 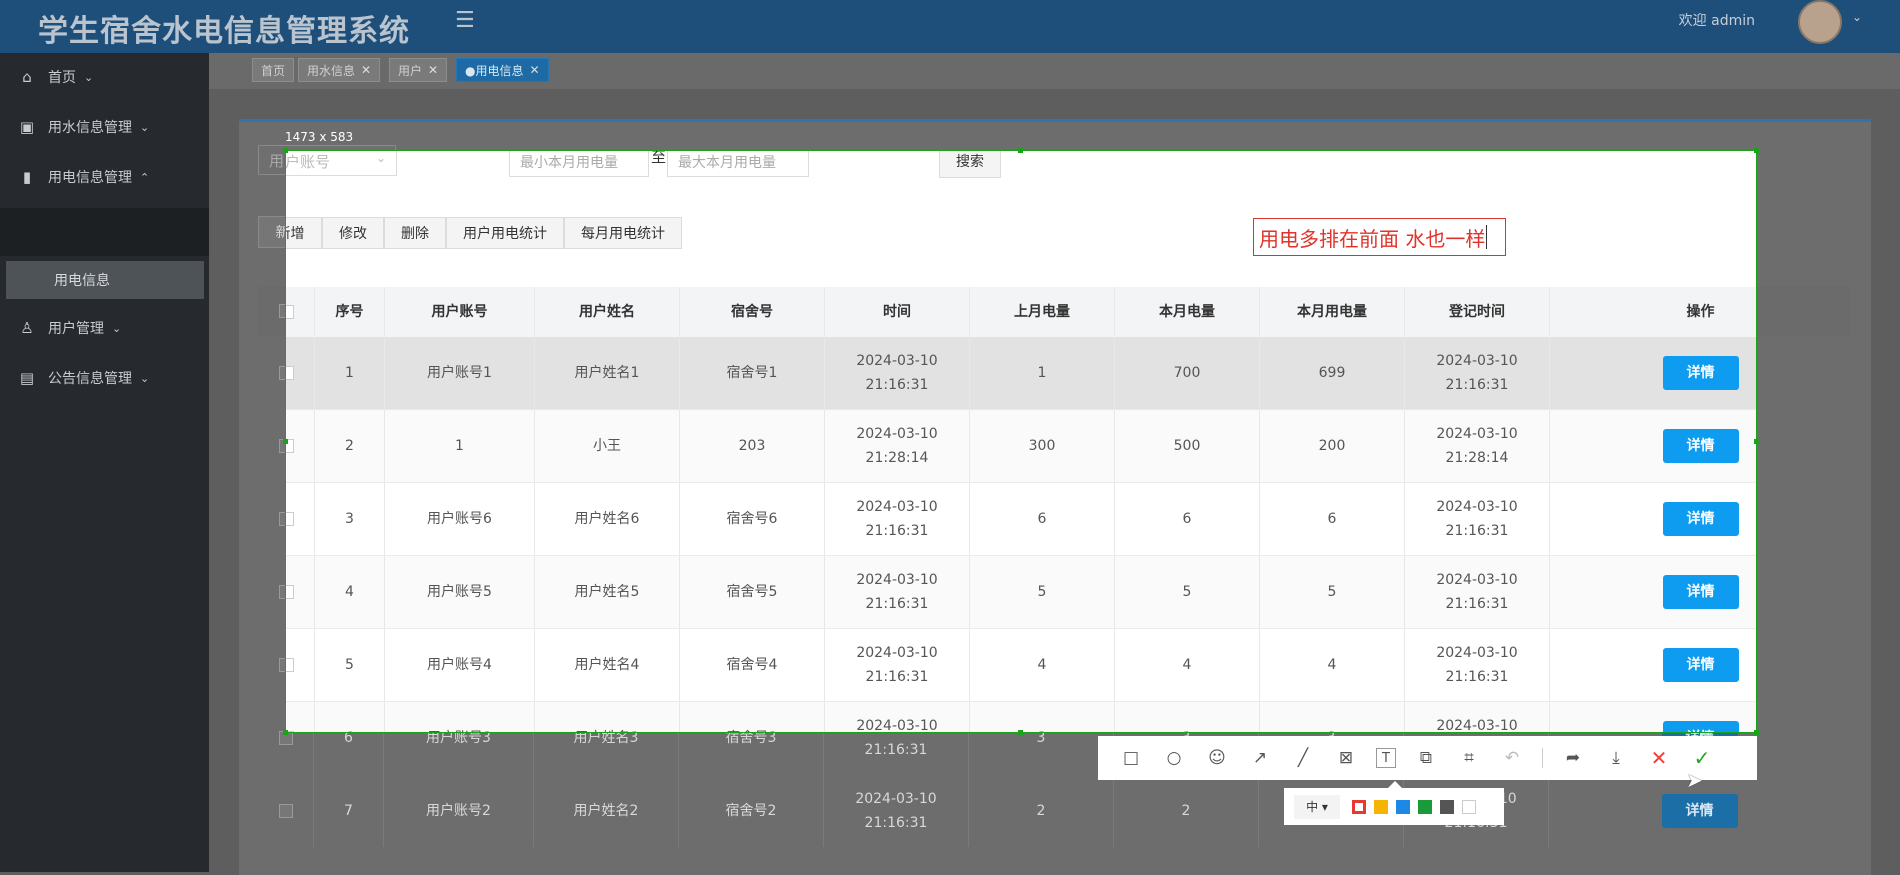 What do you see at coordinates (1372, 238) in the screenshot?
I see `annotation-text: 用电多排在前面 水也一样` at bounding box center [1372, 238].